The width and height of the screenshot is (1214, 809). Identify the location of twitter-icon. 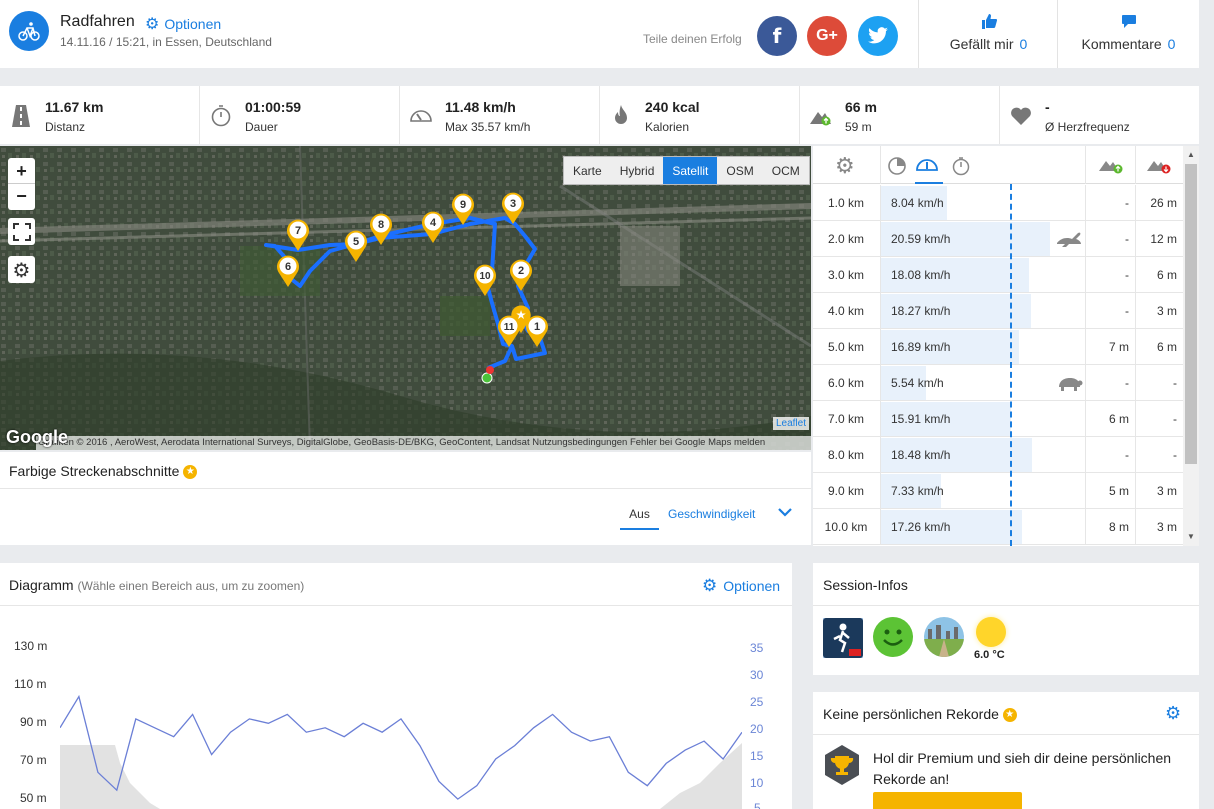
(878, 35).